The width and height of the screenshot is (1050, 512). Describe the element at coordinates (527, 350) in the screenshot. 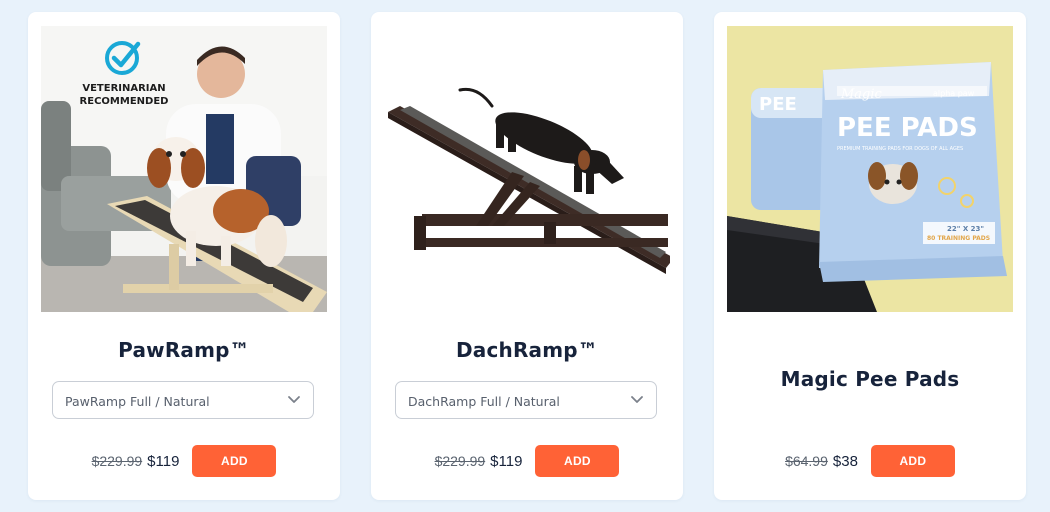

I see `product-title: DachRamp™` at that location.